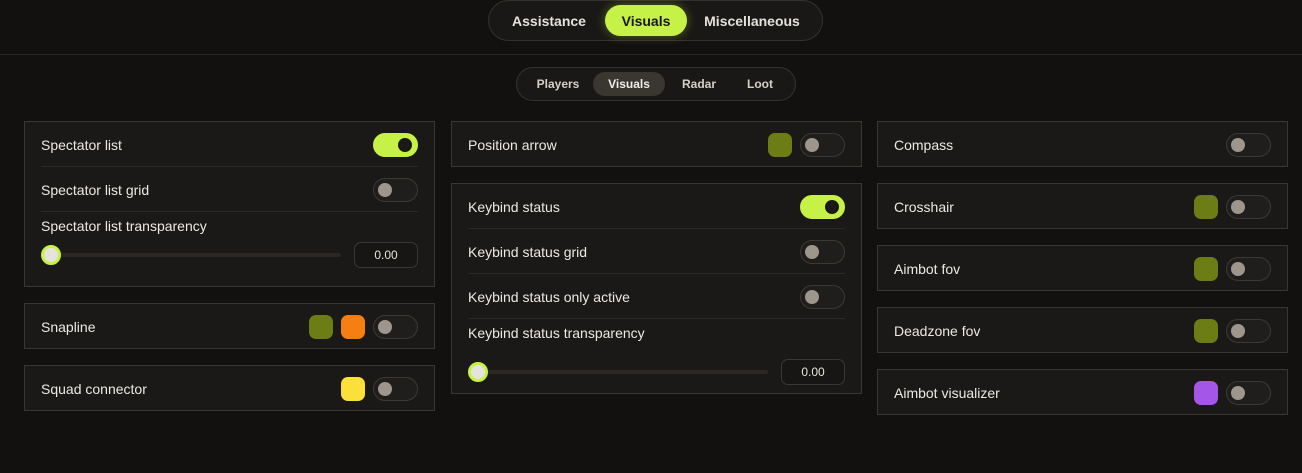 This screenshot has height=473, width=1302. What do you see at coordinates (1206, 268) in the screenshot?
I see `aimbot-fov-color-swatch` at bounding box center [1206, 268].